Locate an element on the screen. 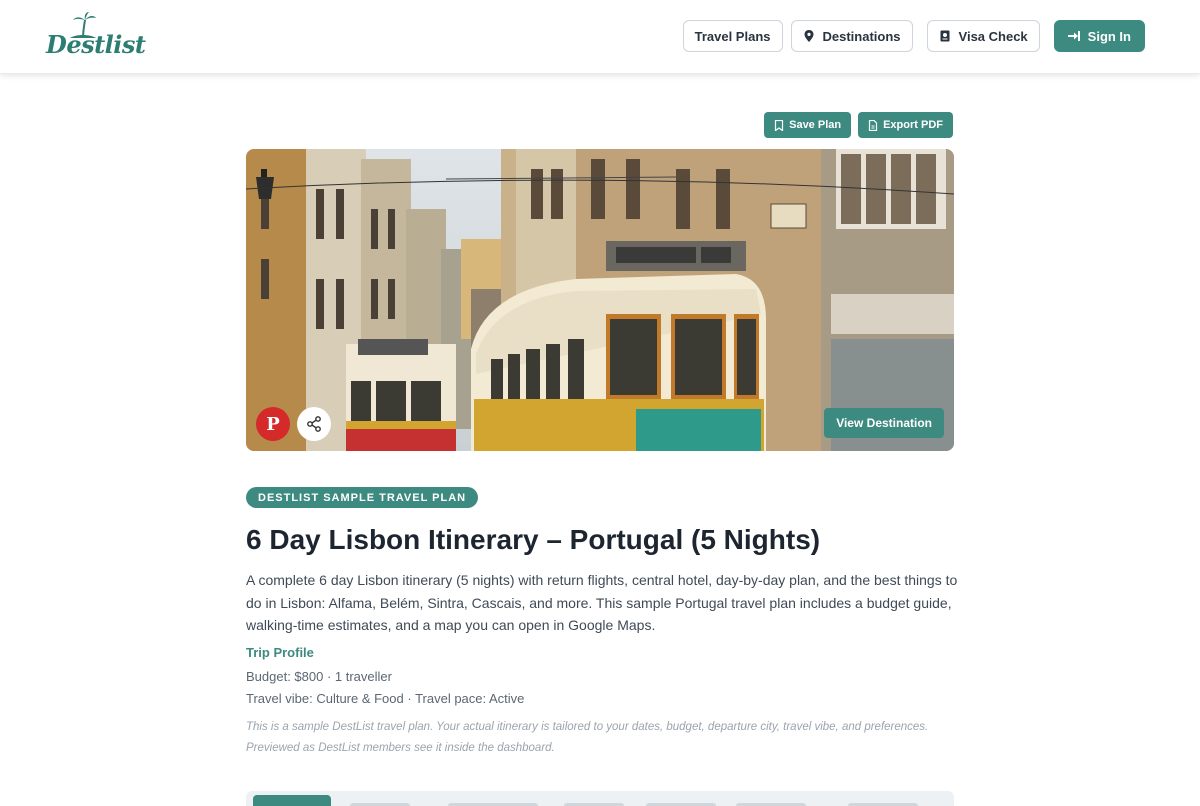 The image size is (1200, 806). share-icon is located at coordinates (314, 424).